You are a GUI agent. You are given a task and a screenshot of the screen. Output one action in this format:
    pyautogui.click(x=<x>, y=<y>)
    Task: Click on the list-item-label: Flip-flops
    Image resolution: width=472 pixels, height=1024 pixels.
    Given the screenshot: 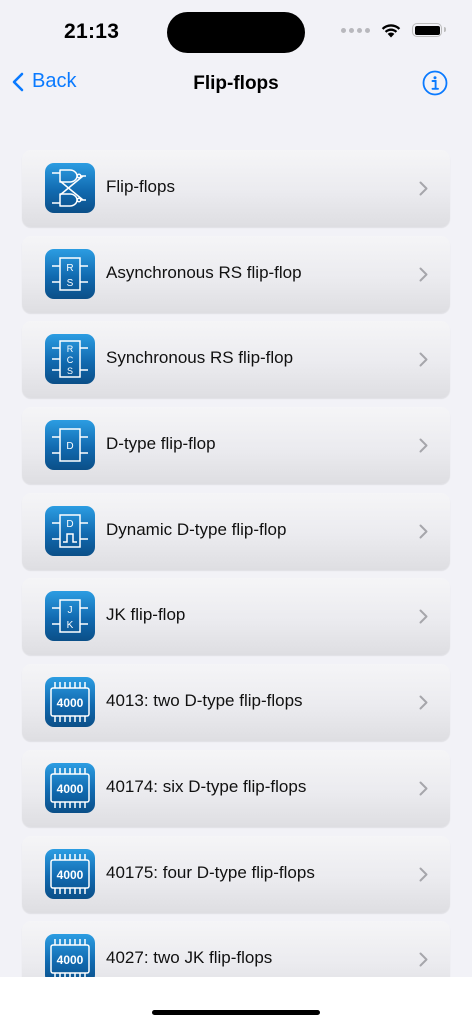 What is the action you would take?
    pyautogui.click(x=140, y=186)
    